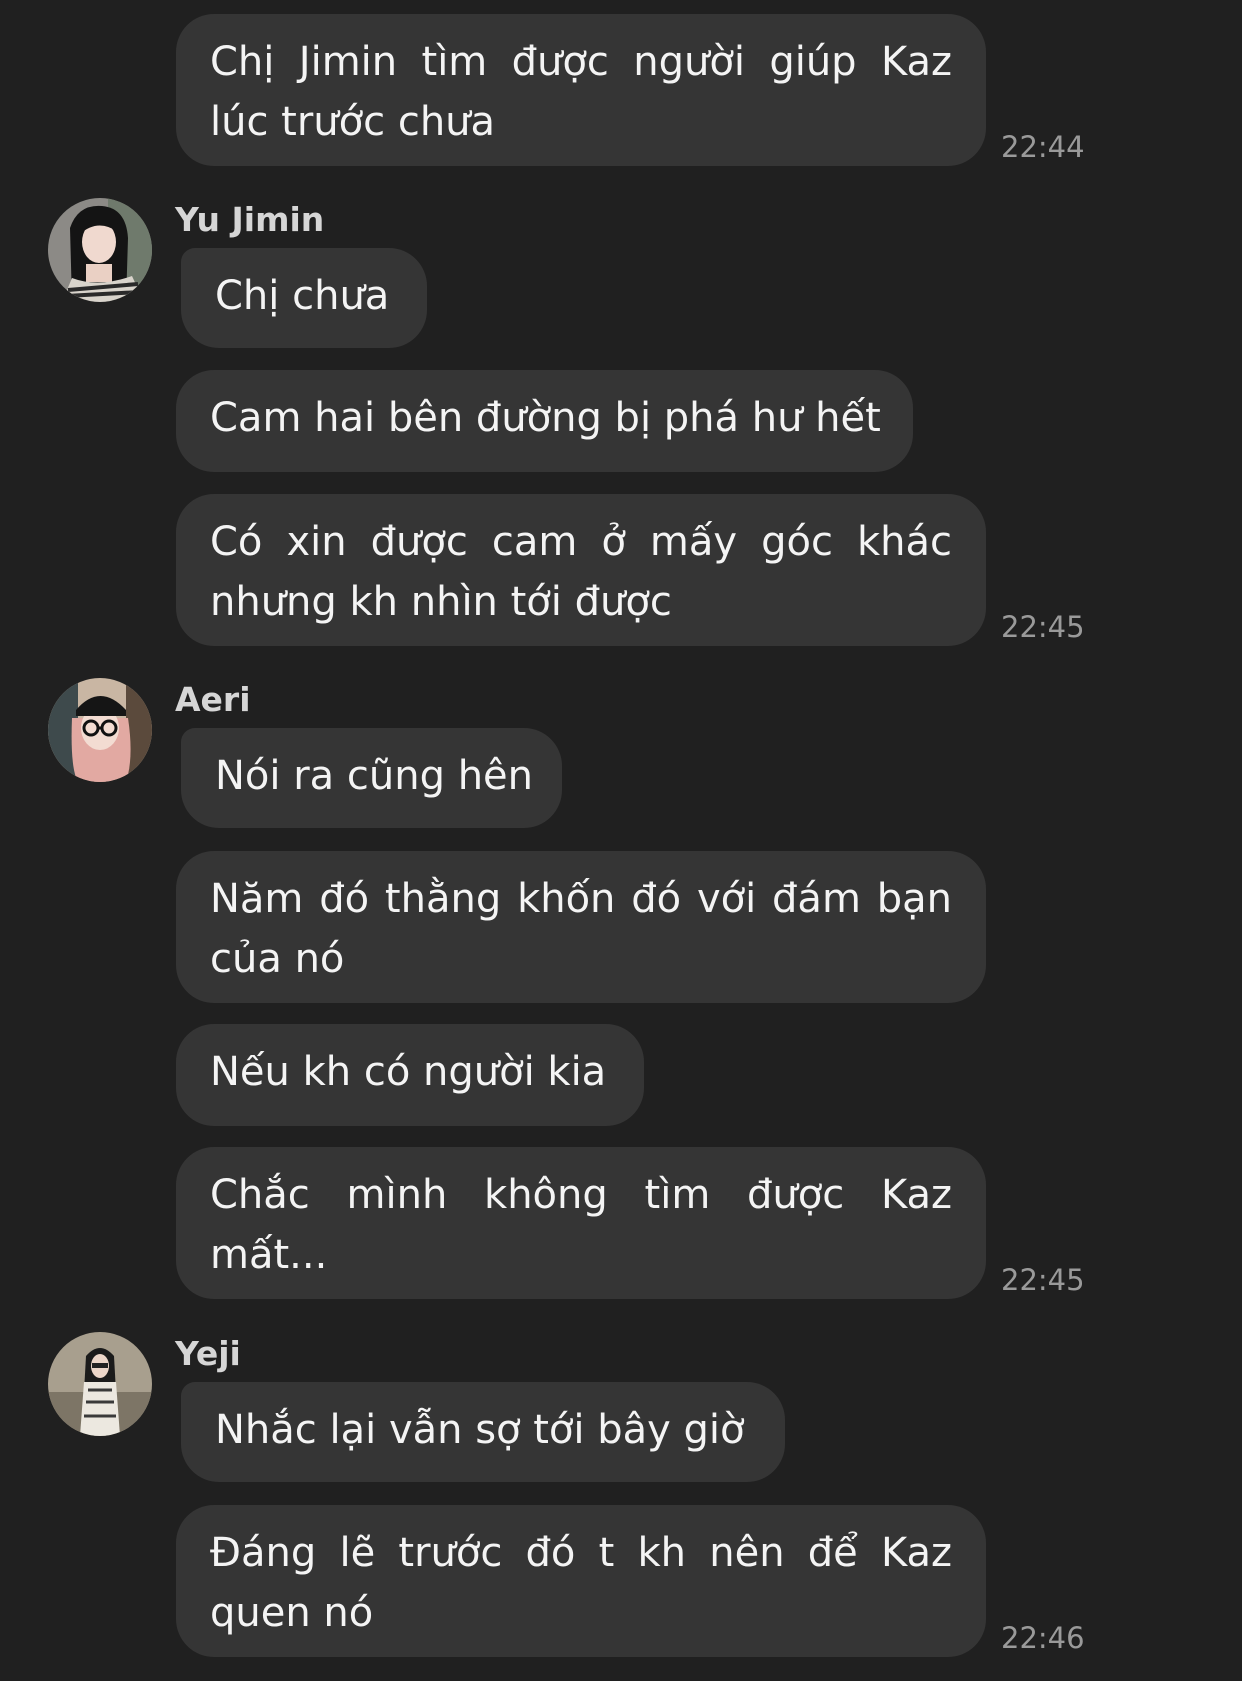  What do you see at coordinates (250, 219) in the screenshot?
I see `sender-name: Yu Jimin` at bounding box center [250, 219].